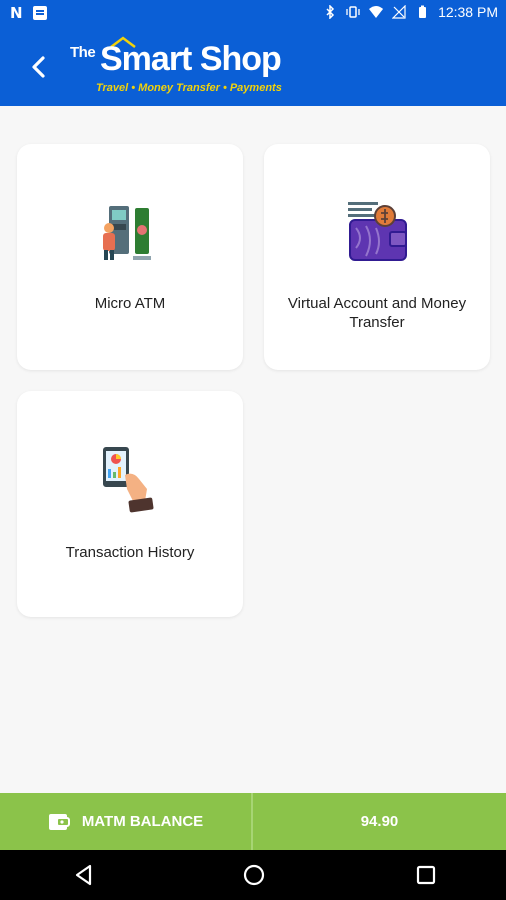 The height and width of the screenshot is (900, 506). I want to click on system-nav-bar, so click(253, 875).